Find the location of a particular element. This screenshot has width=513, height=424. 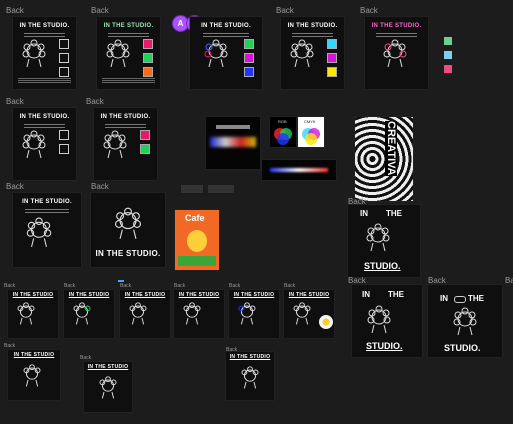

glitch-strip is located at coordinates (299, 170).